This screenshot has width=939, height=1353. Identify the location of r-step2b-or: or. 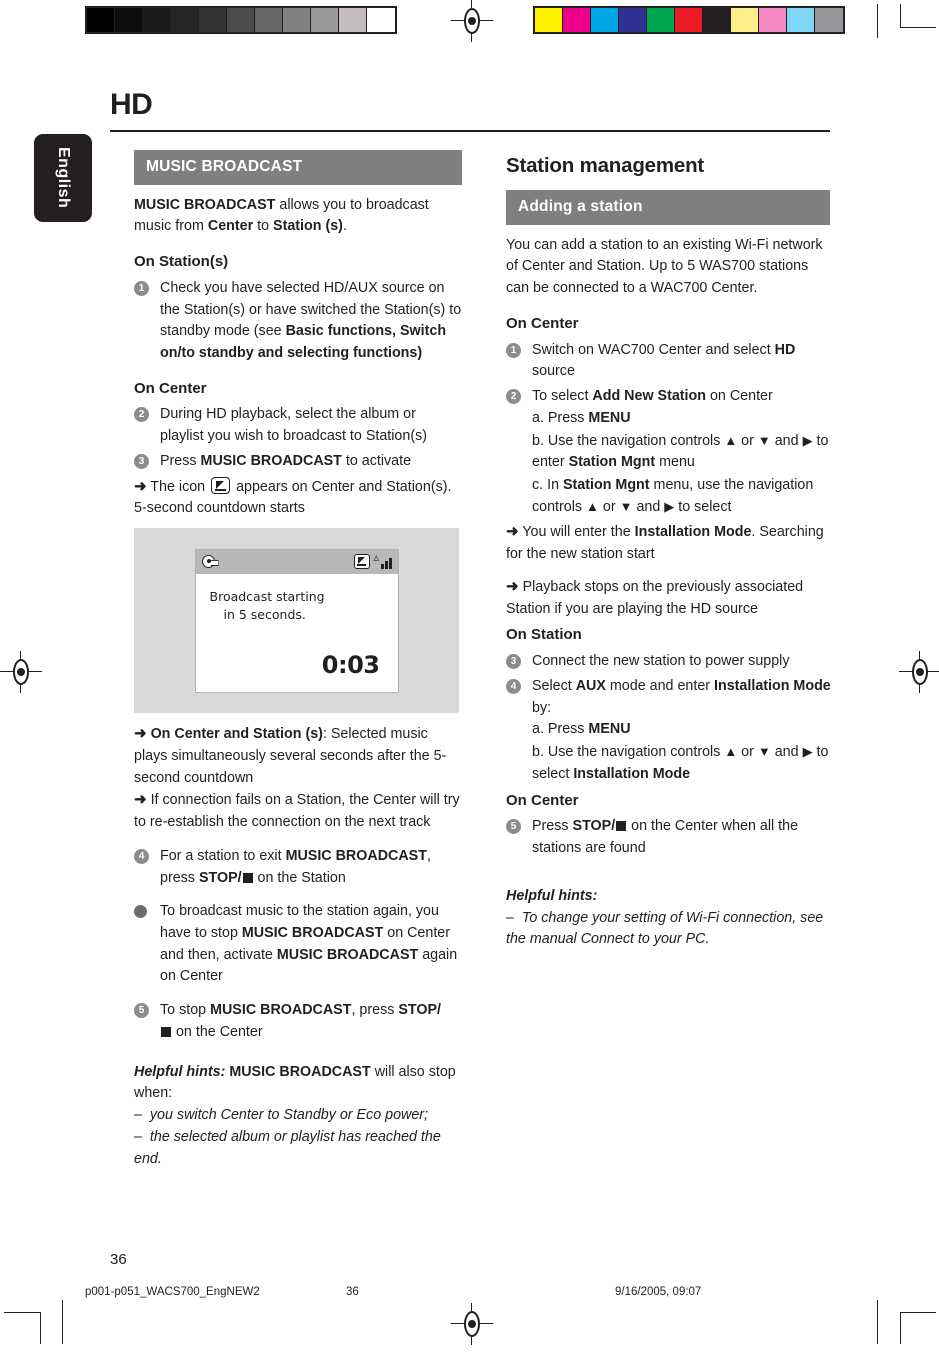
(747, 440).